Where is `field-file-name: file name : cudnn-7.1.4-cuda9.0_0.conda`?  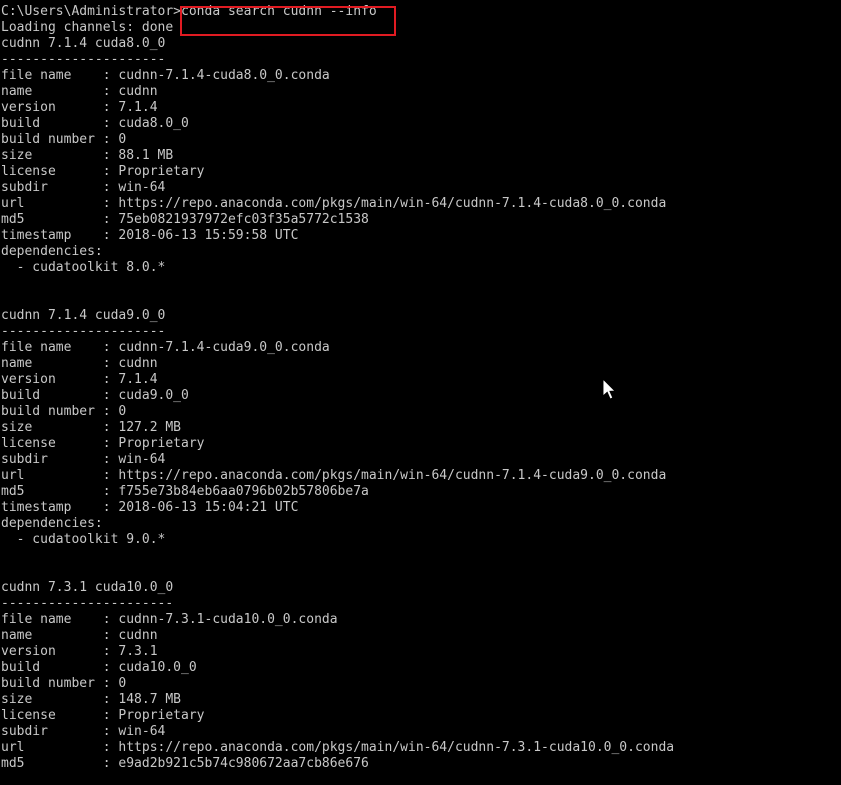
field-file-name: file name : cudnn-7.1.4-cuda9.0_0.conda is located at coordinates (165, 347).